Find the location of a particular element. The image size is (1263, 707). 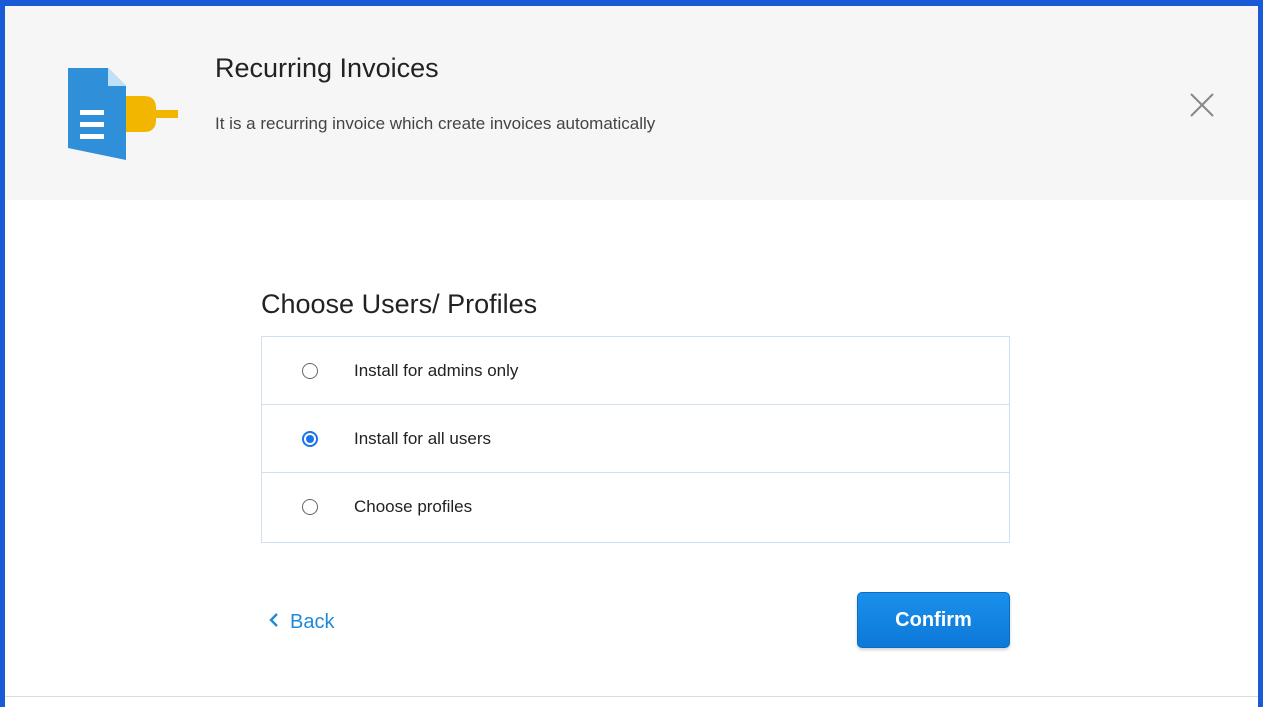

section-heading: Choose Users/ Profiles is located at coordinates (399, 304).